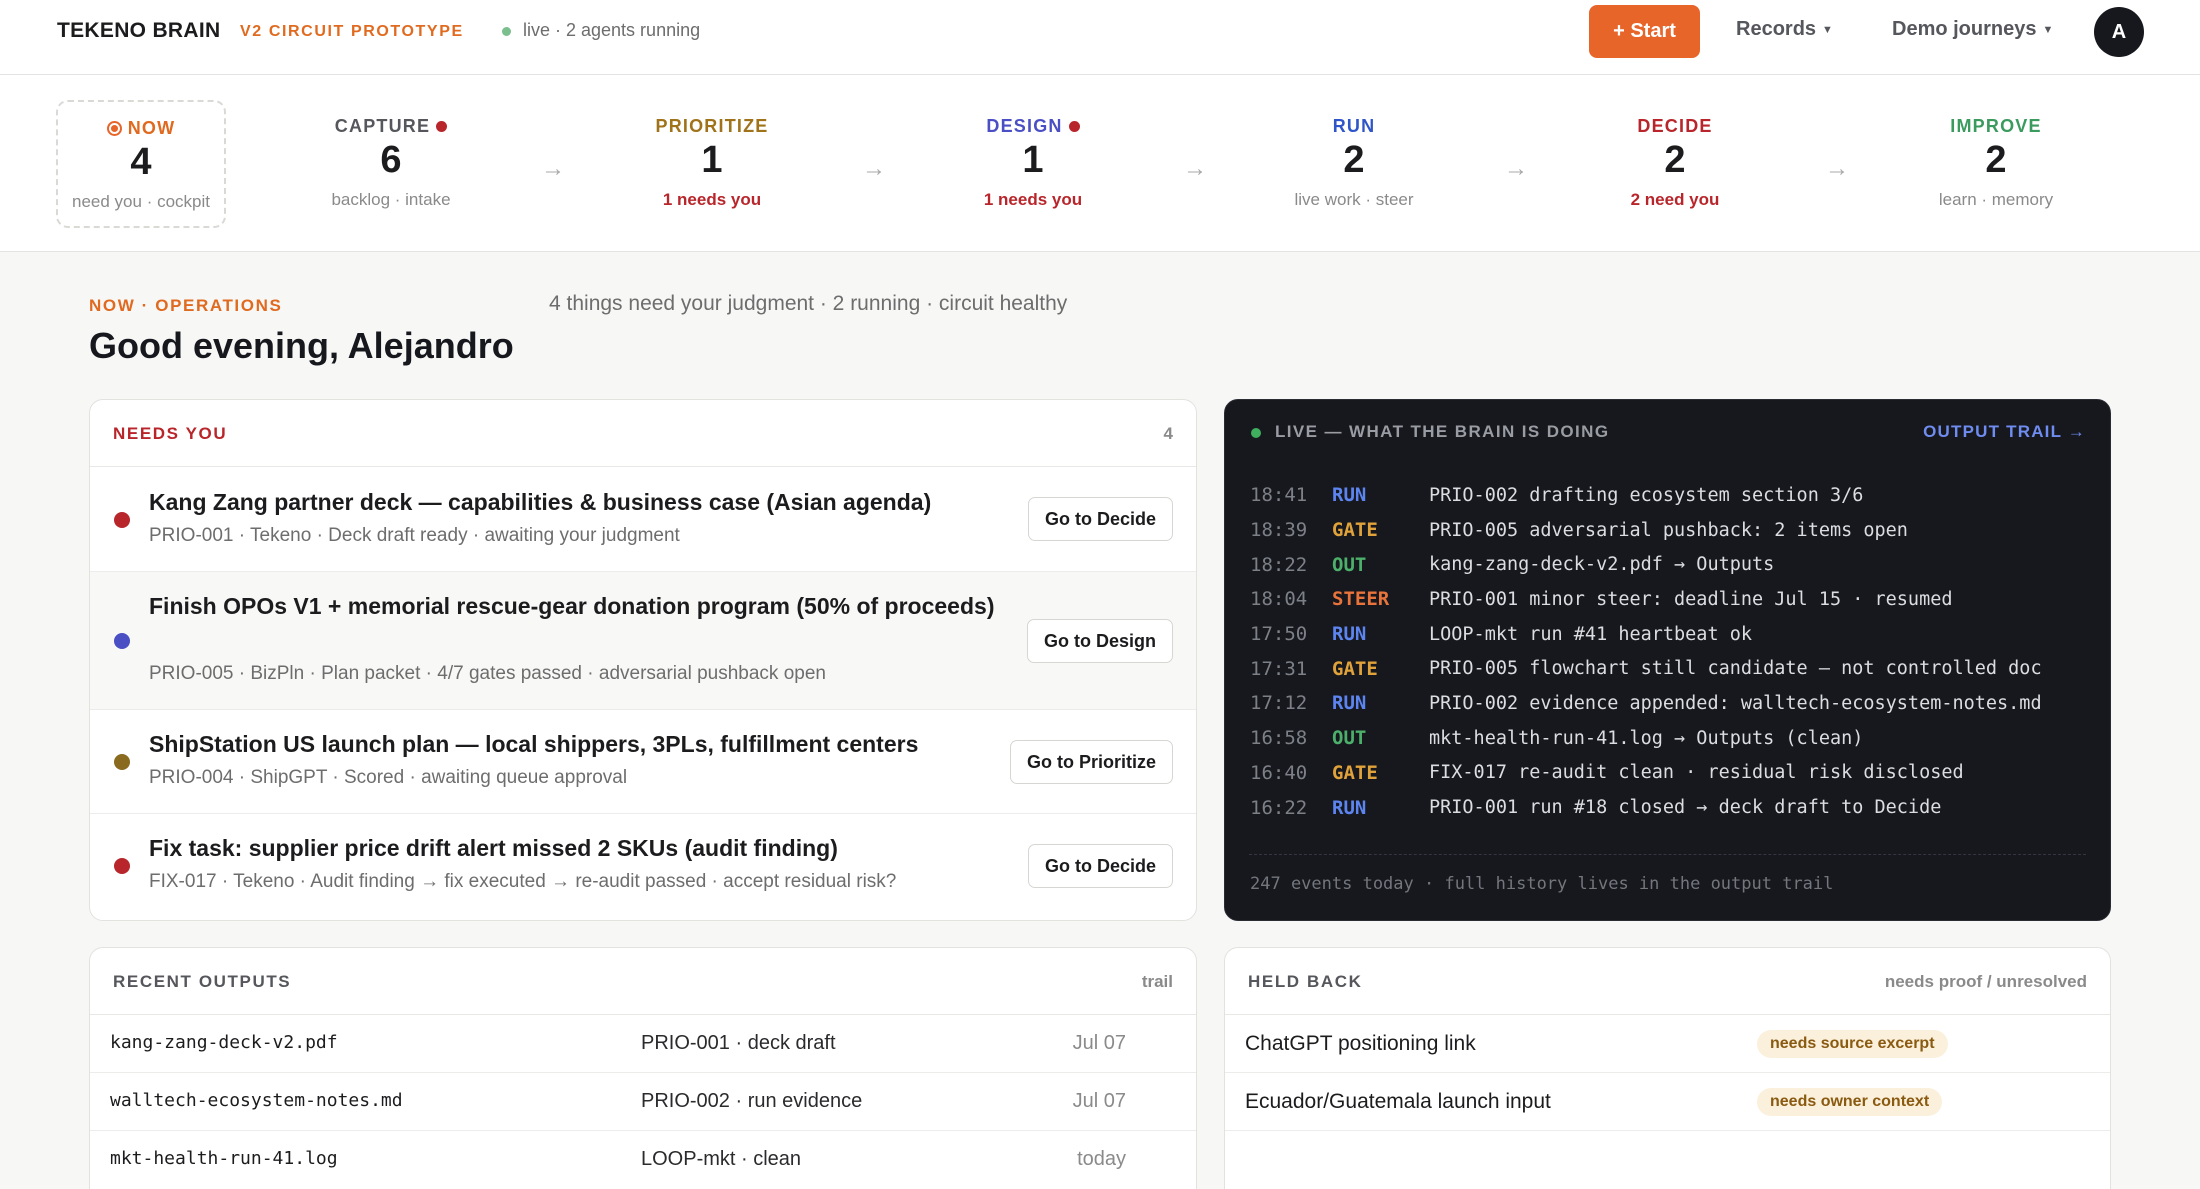  Describe the element at coordinates (1644, 31) in the screenshot. I see `start-button: + Start` at that location.